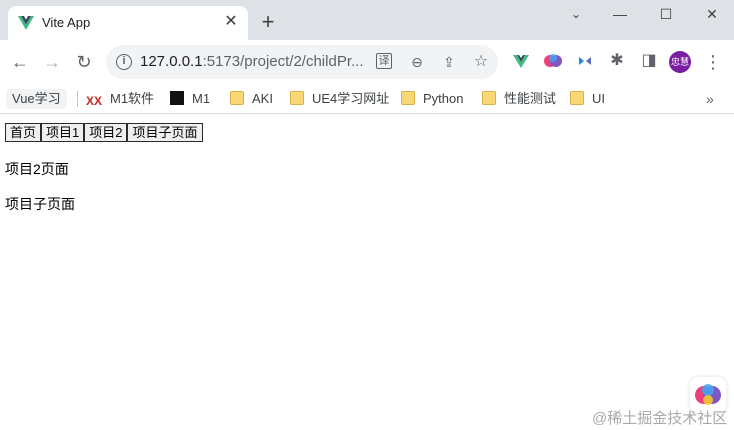 This screenshot has width=734, height=430. What do you see at coordinates (268, 23) in the screenshot?
I see `new-tab-button: +` at bounding box center [268, 23].